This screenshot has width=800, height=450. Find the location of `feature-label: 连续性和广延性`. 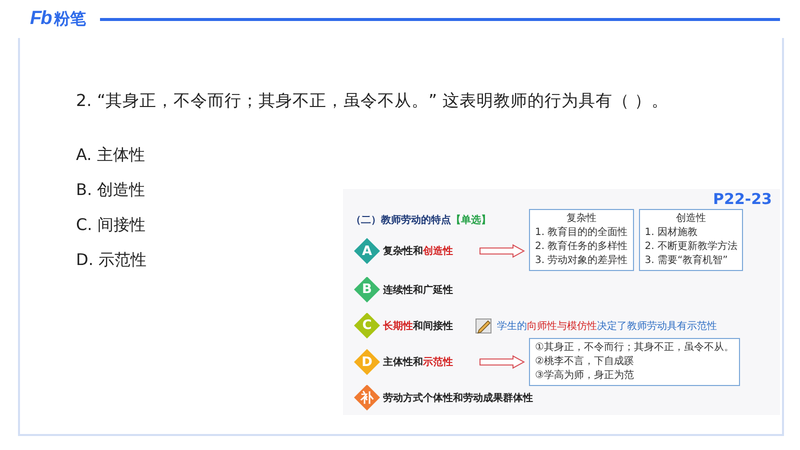

feature-label: 连续性和广延性 is located at coordinates (418, 290).